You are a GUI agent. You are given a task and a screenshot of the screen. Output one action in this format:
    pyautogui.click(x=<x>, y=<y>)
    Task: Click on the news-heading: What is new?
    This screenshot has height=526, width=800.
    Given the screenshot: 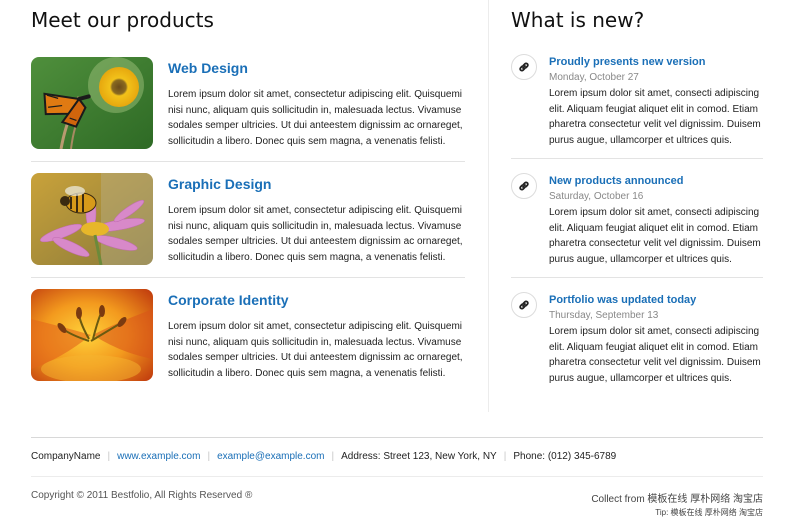 What is the action you would take?
    pyautogui.click(x=578, y=20)
    